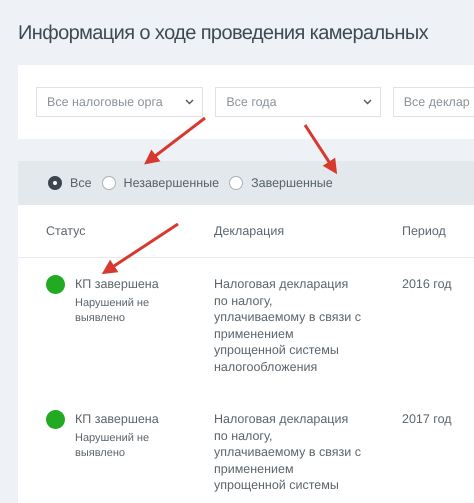 The image size is (474, 503). What do you see at coordinates (298, 102) in the screenshot?
I see `filter-dropdown: Все года` at bounding box center [298, 102].